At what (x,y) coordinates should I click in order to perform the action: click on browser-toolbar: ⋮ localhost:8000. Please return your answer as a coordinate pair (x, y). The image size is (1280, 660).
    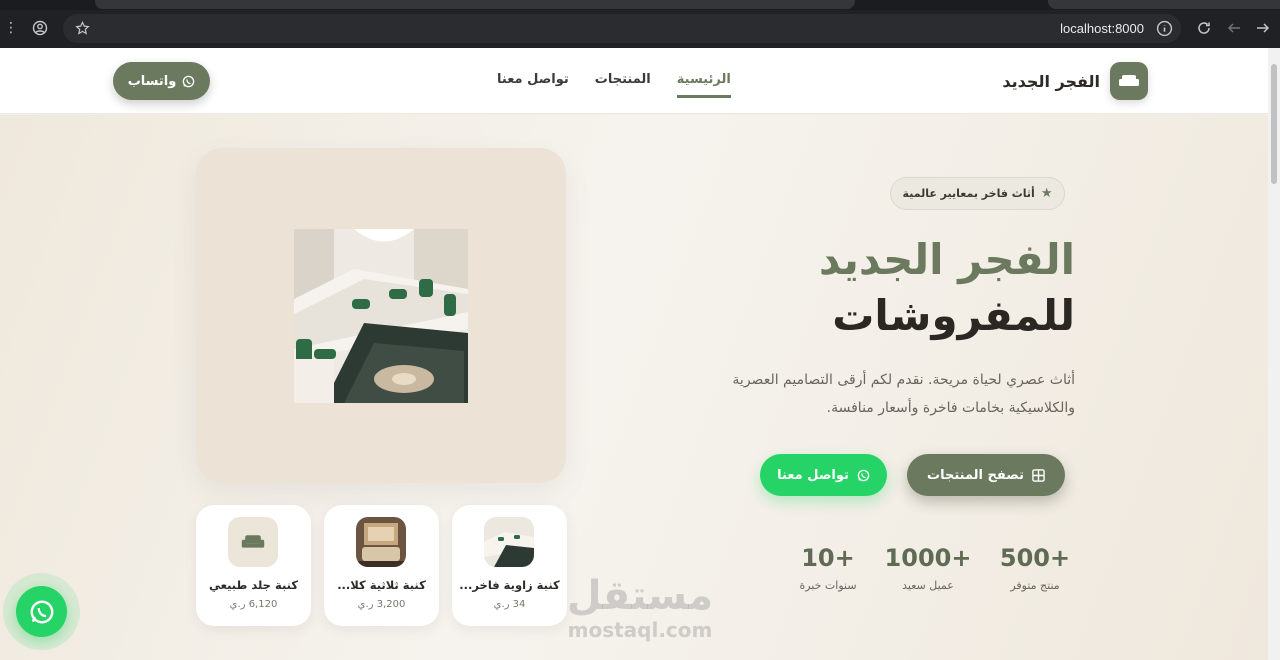
    Looking at the image, I should click on (640, 24).